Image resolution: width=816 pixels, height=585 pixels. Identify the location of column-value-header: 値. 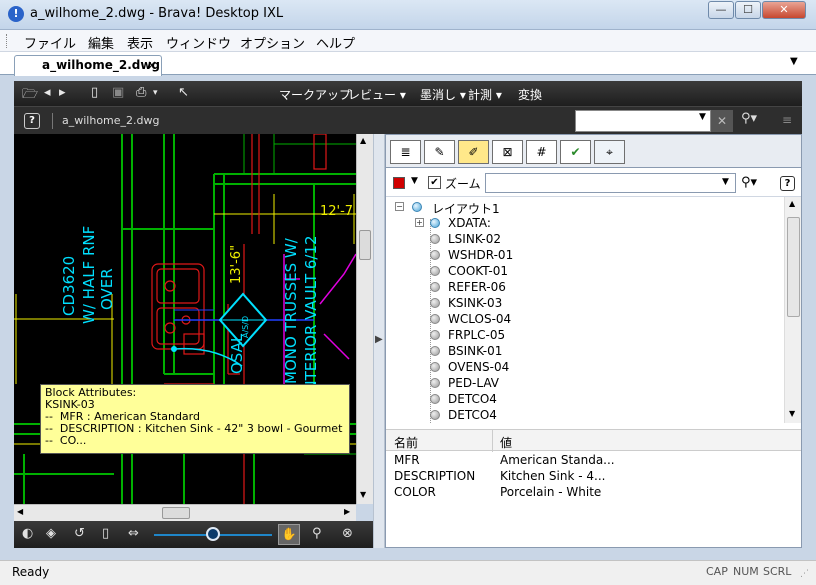
(506, 442).